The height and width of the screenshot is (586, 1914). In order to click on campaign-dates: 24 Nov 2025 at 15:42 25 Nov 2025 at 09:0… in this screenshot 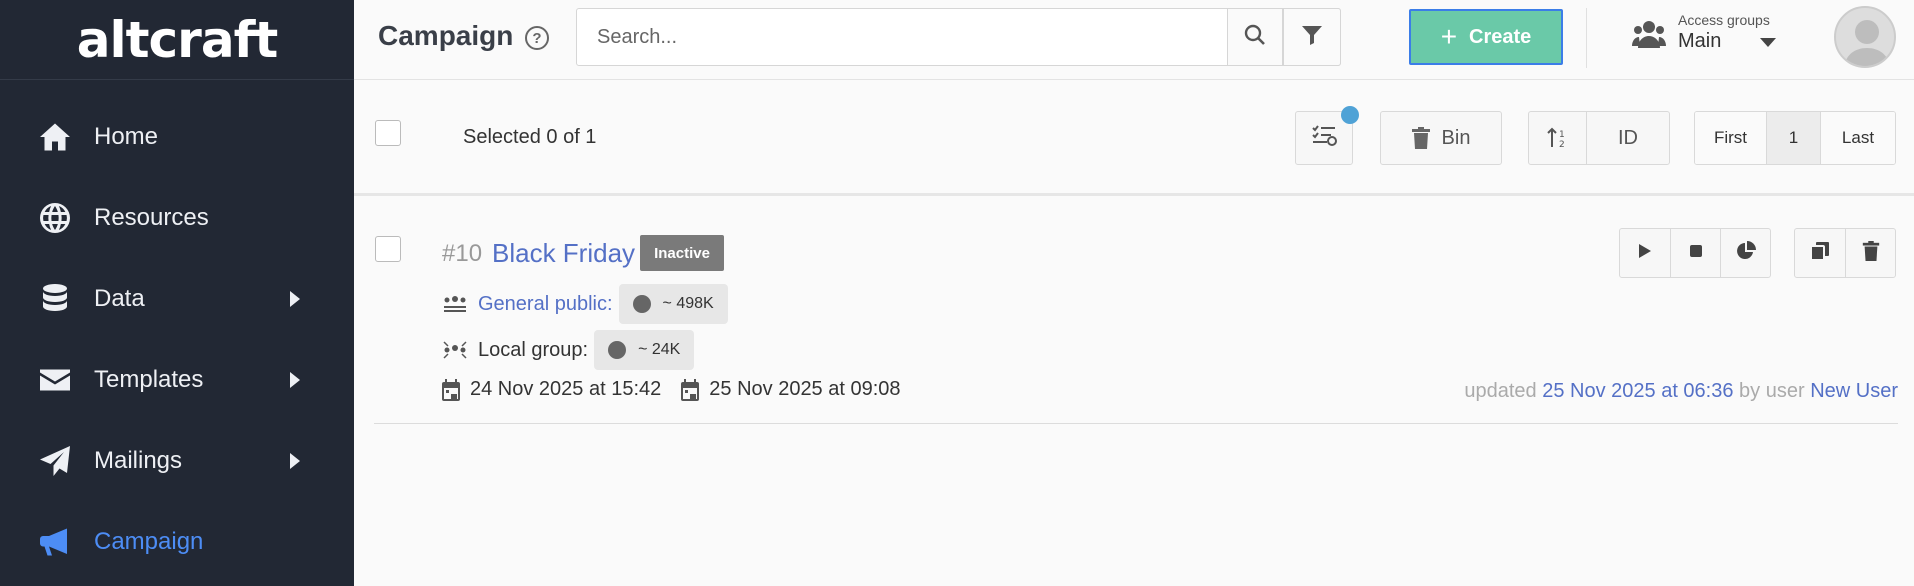, I will do `click(671, 389)`.